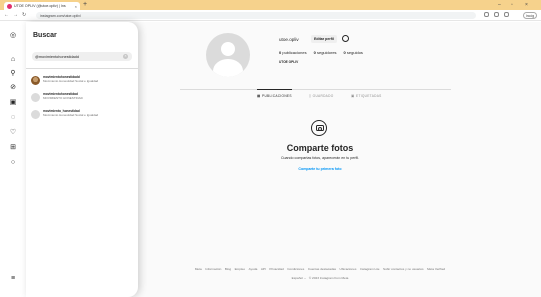  What do you see at coordinates (324, 39) in the screenshot?
I see `edit-profile-button: Editar perfil` at bounding box center [324, 39].